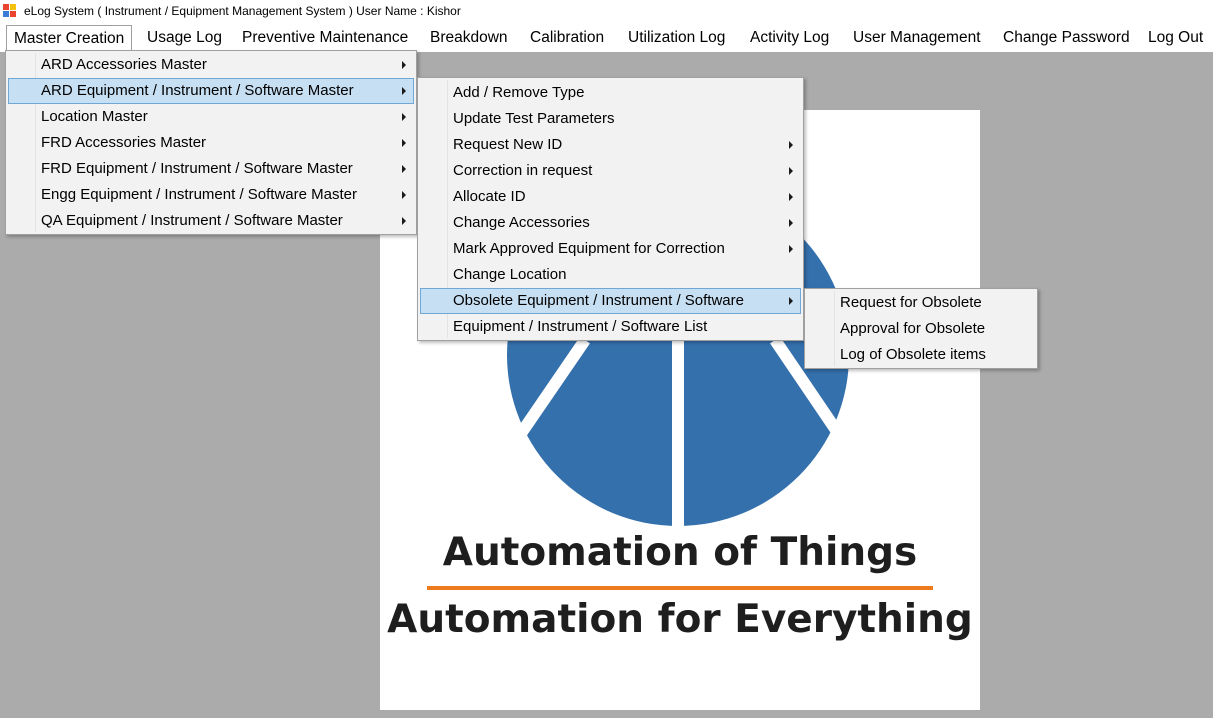 This screenshot has width=1213, height=718. What do you see at coordinates (1175, 37) in the screenshot?
I see `menu-log-out: Log Out` at bounding box center [1175, 37].